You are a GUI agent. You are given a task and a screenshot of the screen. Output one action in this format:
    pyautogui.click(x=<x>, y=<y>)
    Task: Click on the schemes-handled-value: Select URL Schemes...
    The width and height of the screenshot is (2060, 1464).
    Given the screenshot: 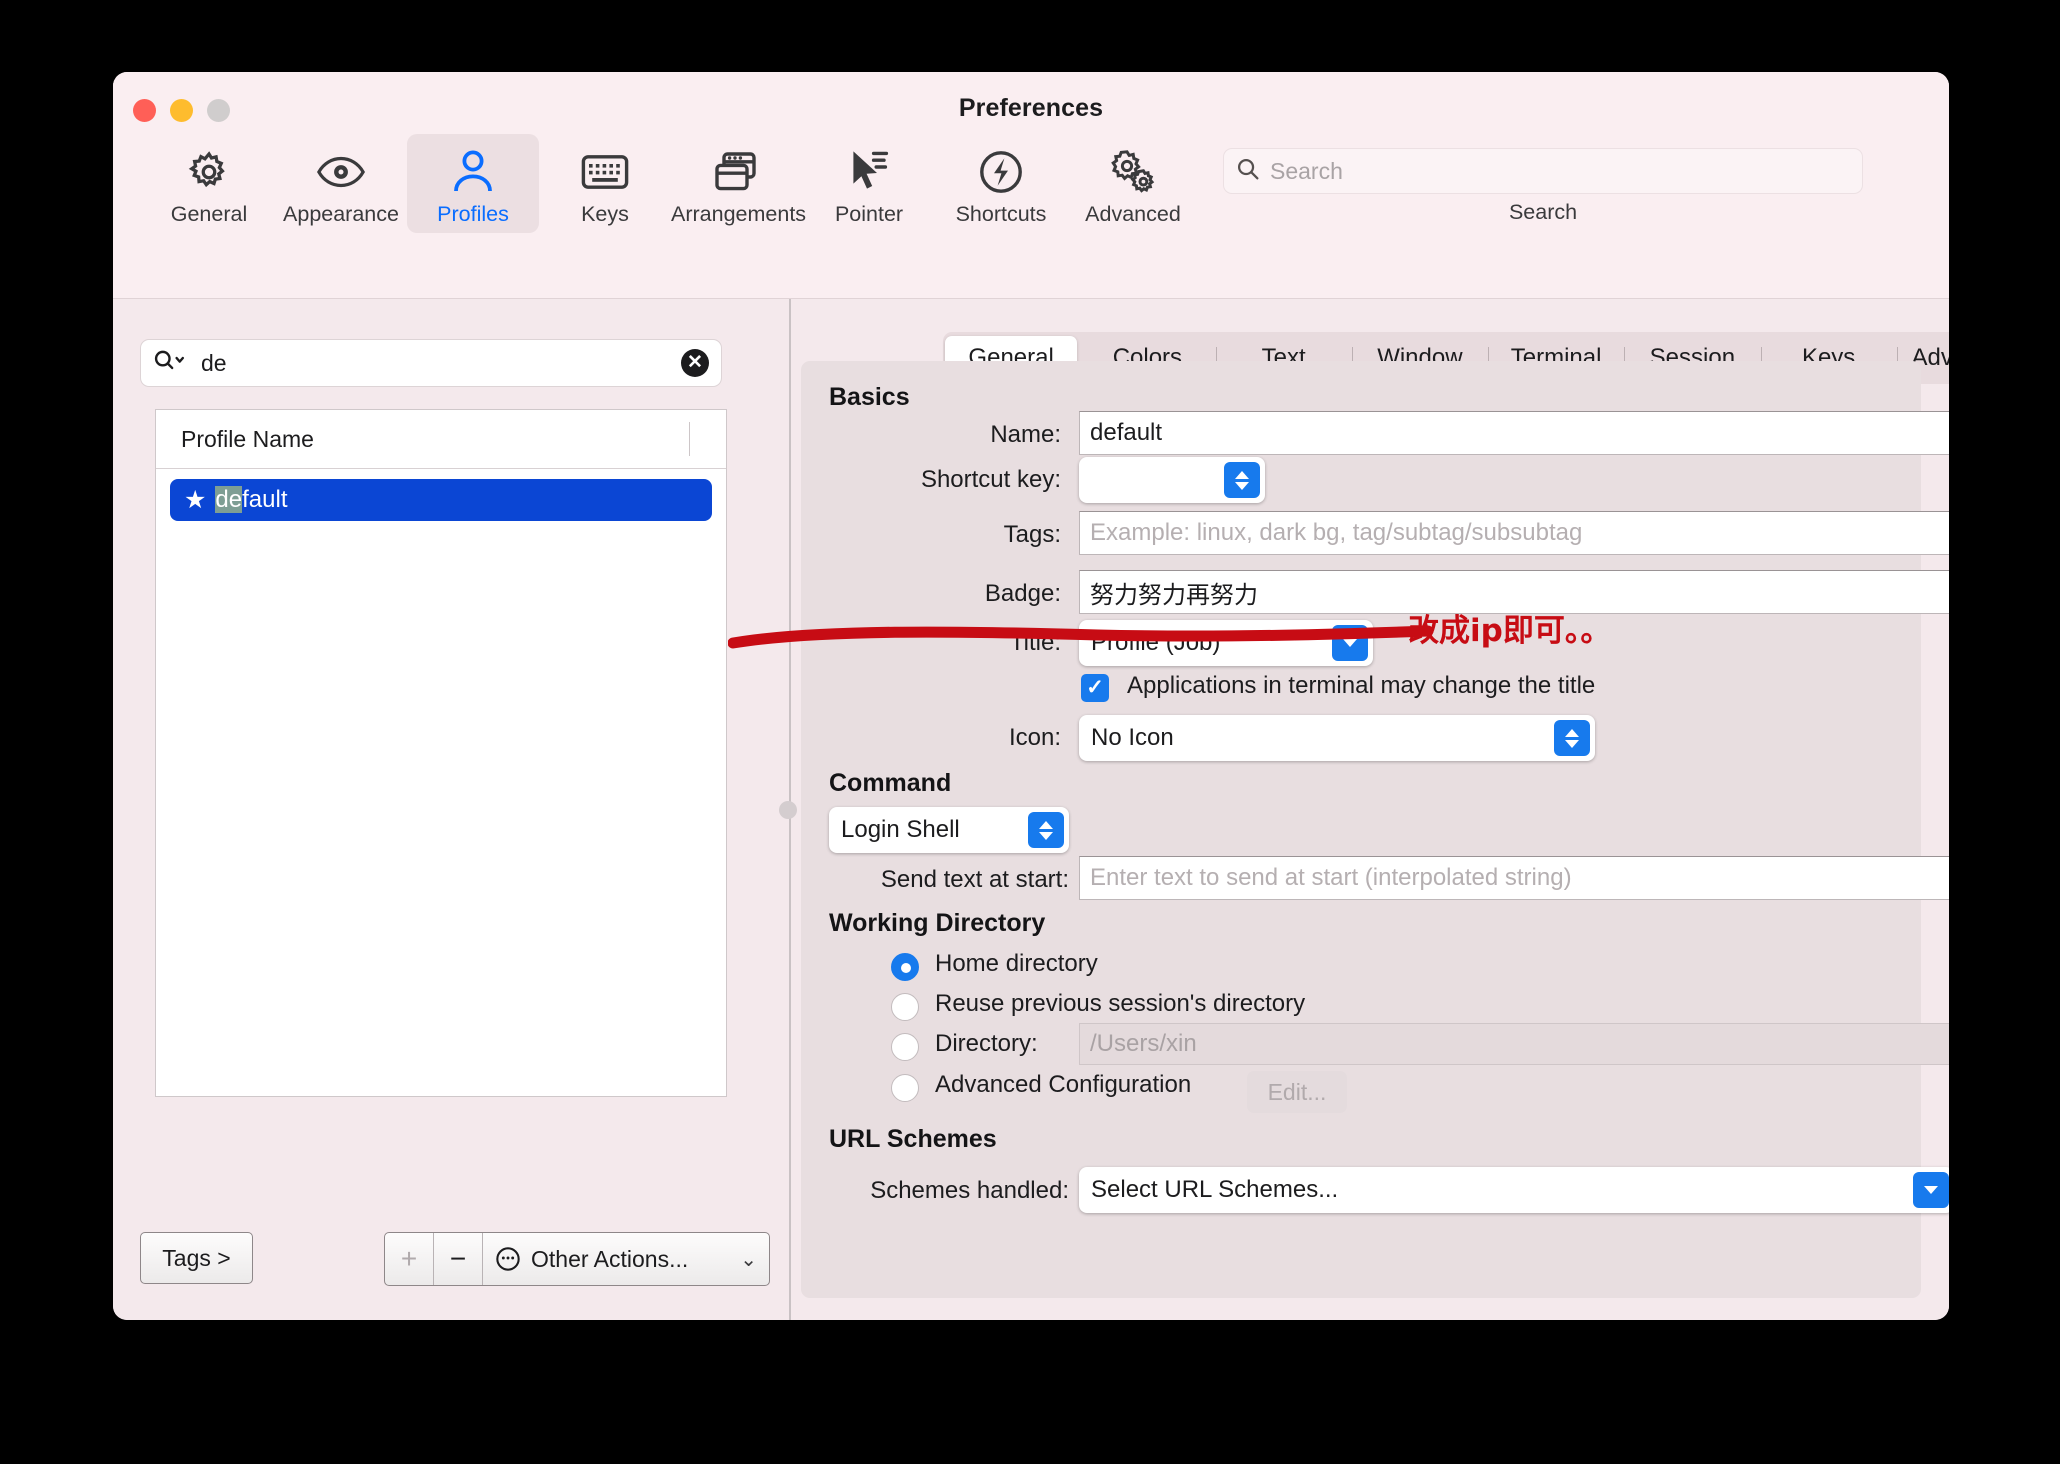 What is the action you would take?
    pyautogui.click(x=1215, y=1189)
    